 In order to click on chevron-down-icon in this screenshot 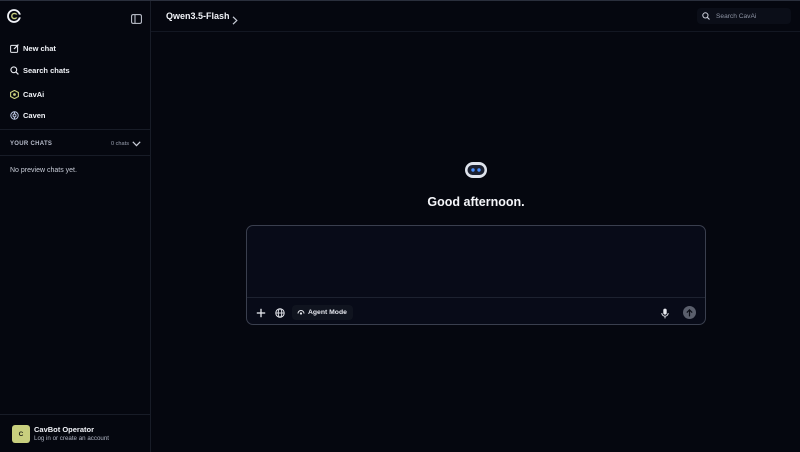, I will do `click(136, 144)`.